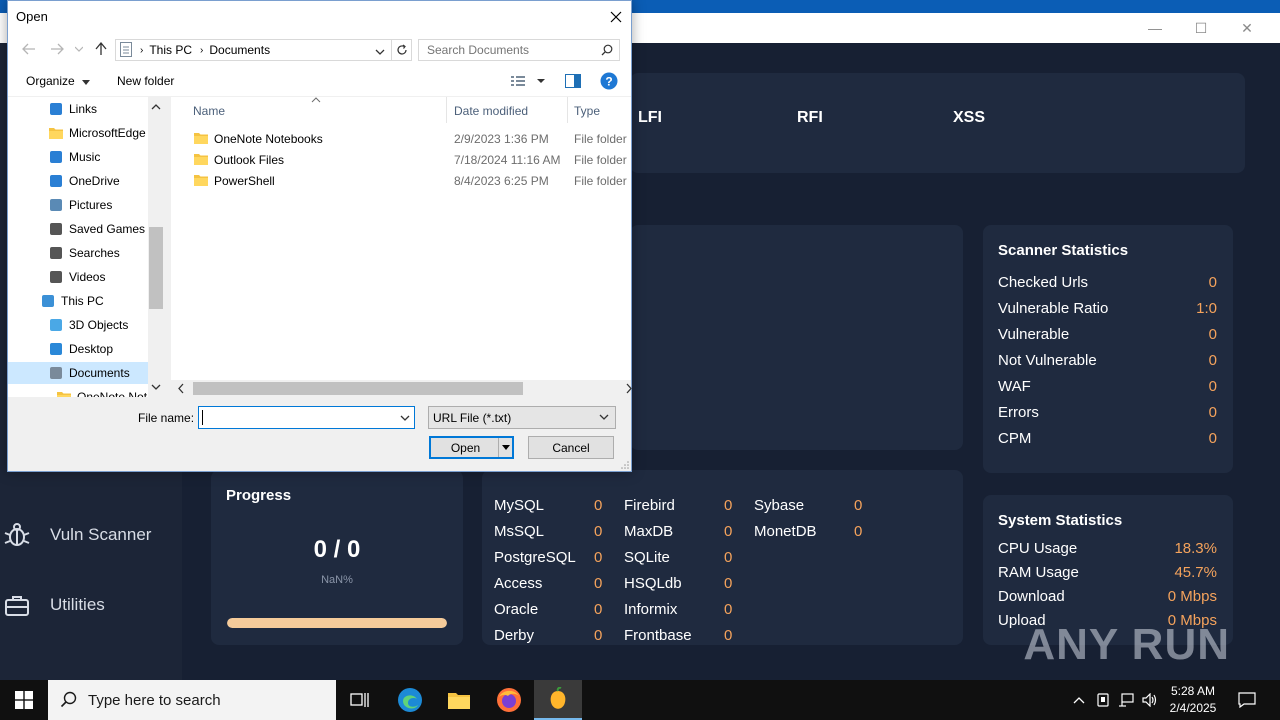  I want to click on task-view-button, so click(360, 700).